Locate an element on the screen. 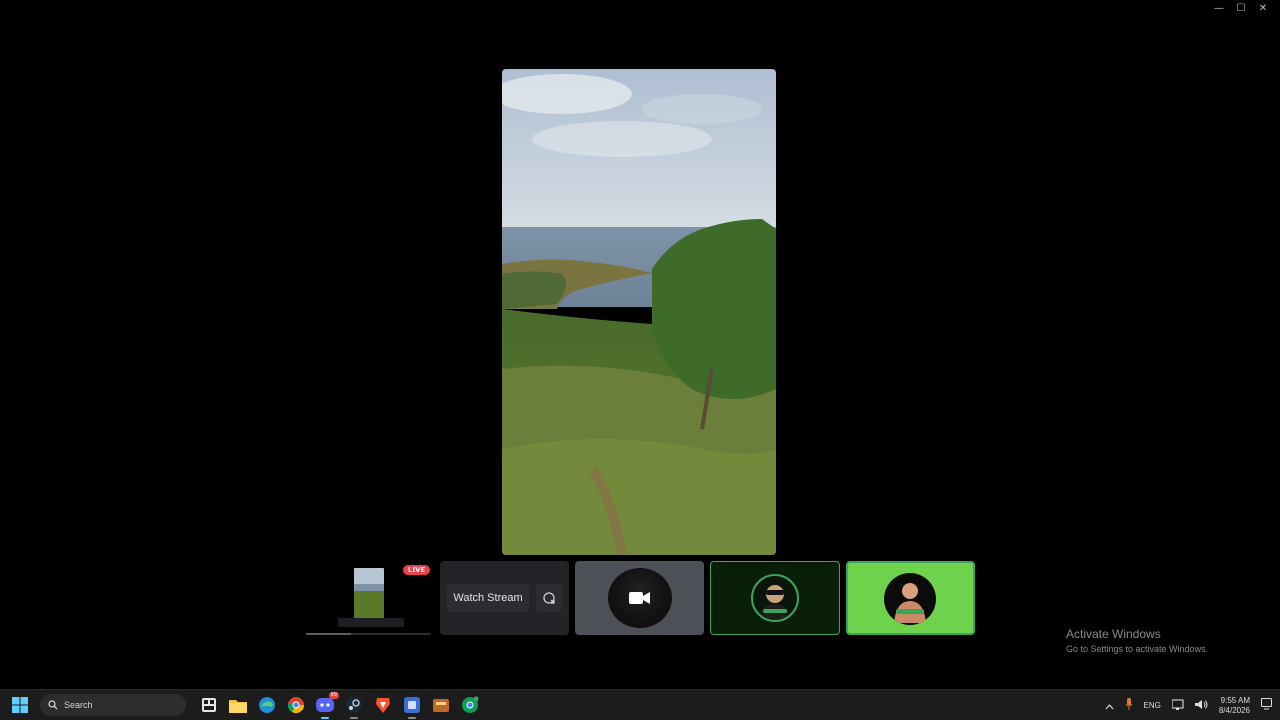  chrome-profile-icon is located at coordinates (470, 705).